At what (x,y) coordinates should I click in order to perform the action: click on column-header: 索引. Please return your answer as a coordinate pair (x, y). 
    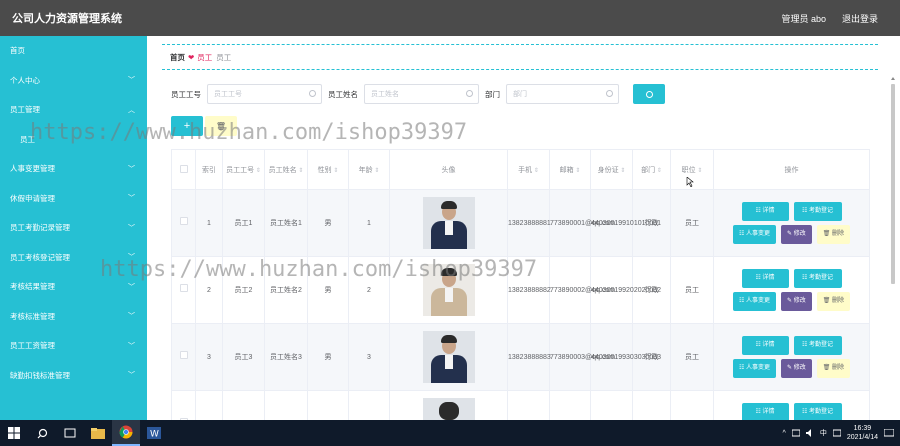
    Looking at the image, I should click on (209, 169).